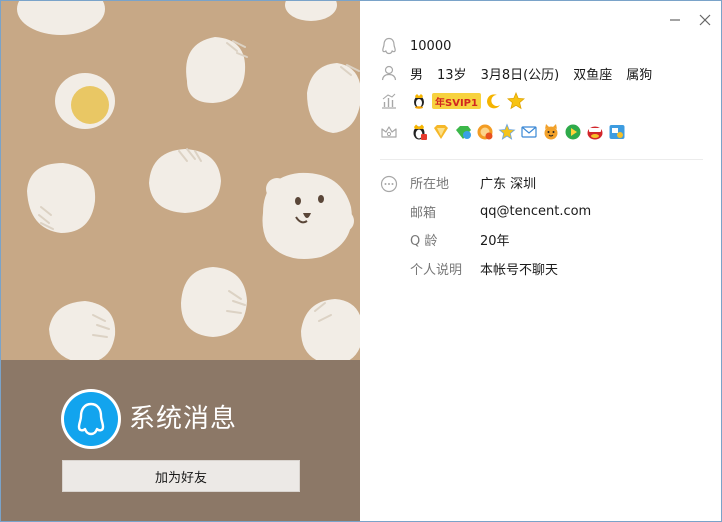 This screenshot has height=522, width=722. Describe the element at coordinates (507, 132) in the screenshot. I see `yellow-star-icon` at that location.